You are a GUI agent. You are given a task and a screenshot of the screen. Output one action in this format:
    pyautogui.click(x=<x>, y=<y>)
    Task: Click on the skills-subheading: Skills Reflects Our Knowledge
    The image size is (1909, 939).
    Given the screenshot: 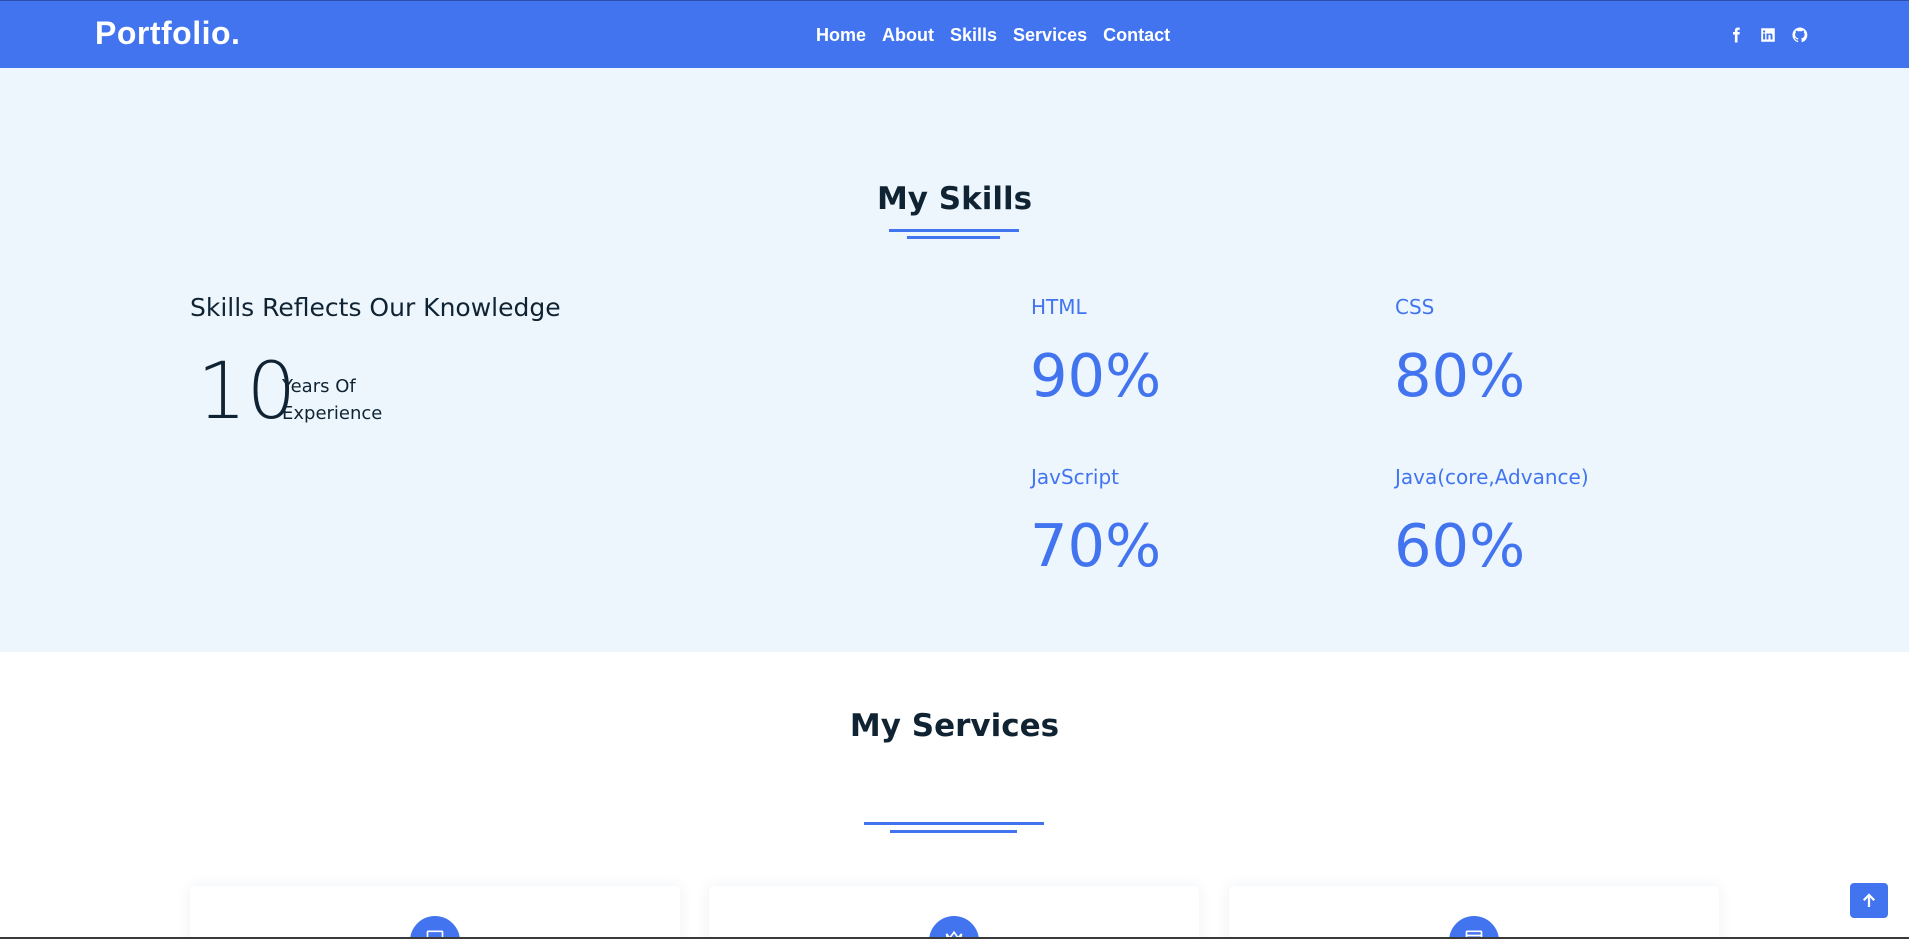 What is the action you would take?
    pyautogui.click(x=375, y=307)
    